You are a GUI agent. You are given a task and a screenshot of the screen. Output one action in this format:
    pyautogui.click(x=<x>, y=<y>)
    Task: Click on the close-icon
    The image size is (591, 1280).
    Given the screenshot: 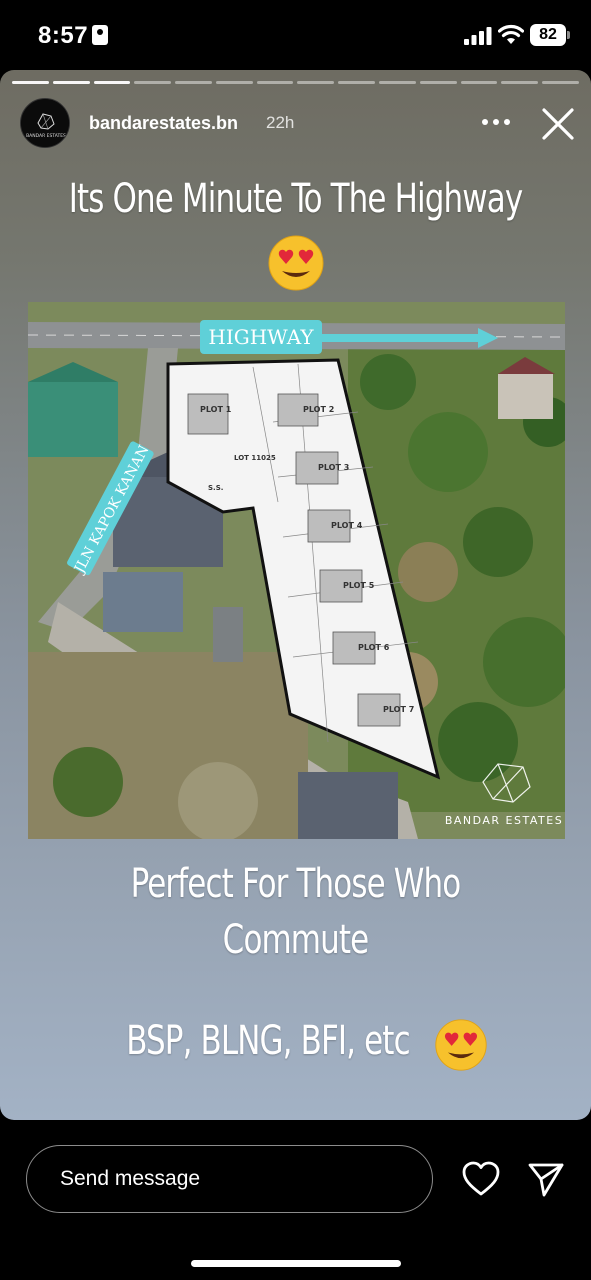 What is the action you would take?
    pyautogui.click(x=558, y=124)
    